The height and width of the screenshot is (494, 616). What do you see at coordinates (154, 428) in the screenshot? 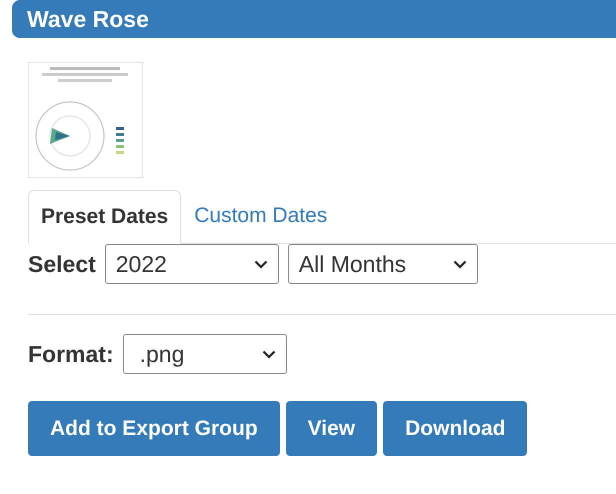
I see `action-button: Add to Export Group` at bounding box center [154, 428].